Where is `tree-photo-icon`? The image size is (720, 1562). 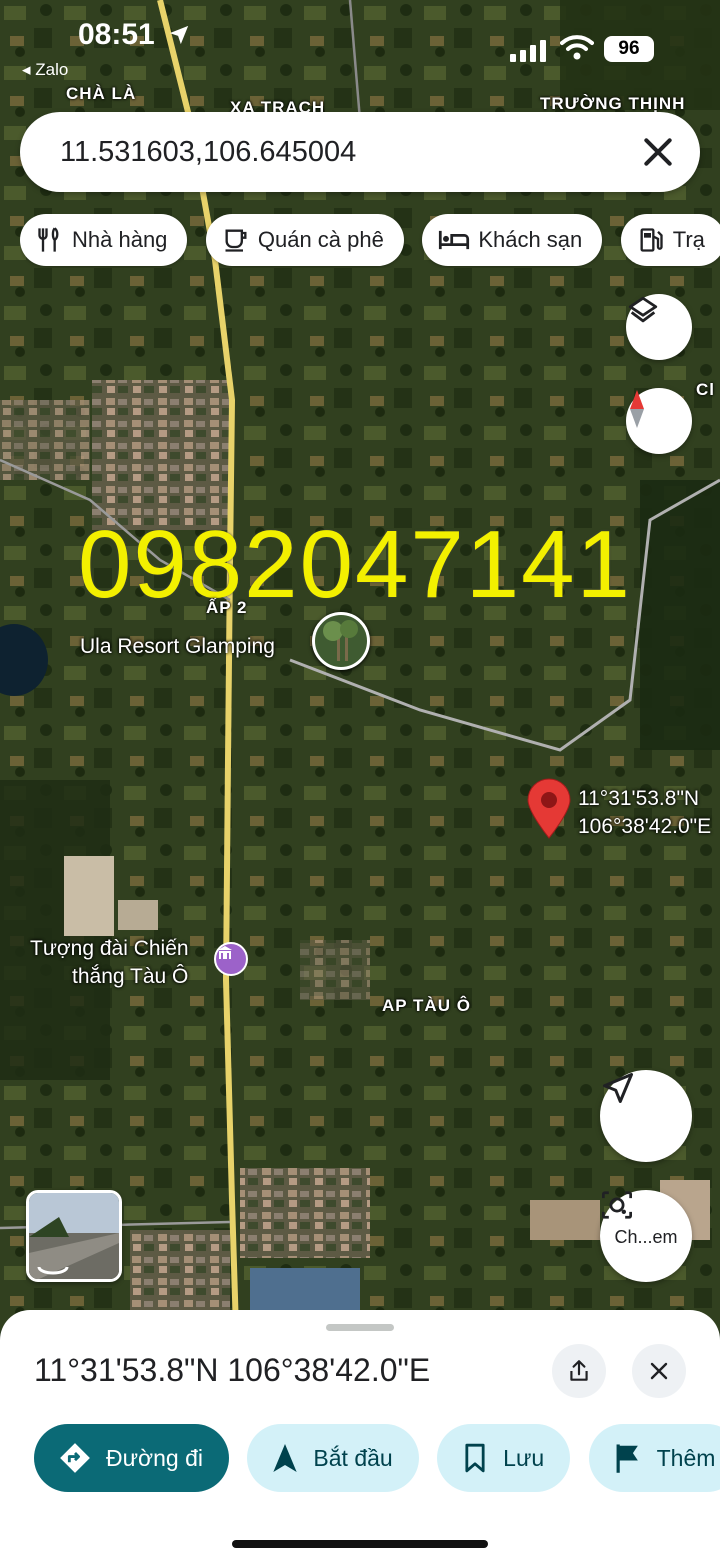
tree-photo-icon is located at coordinates (340, 640).